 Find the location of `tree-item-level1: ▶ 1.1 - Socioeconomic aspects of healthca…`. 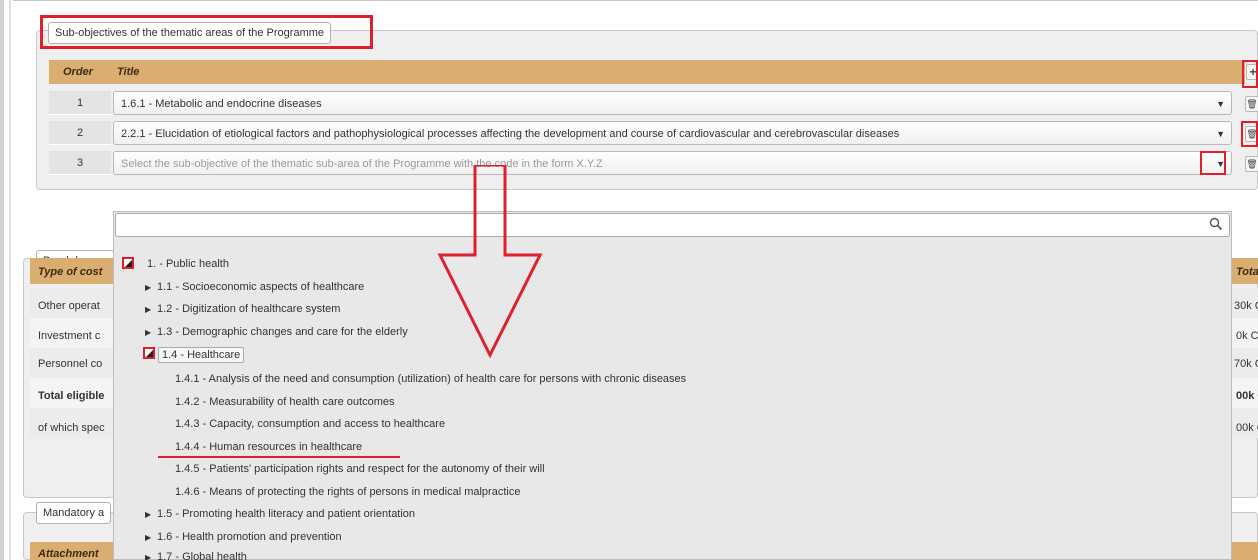

tree-item-level1: ▶ 1.1 - Socioeconomic aspects of healthca… is located at coordinates (254, 287).